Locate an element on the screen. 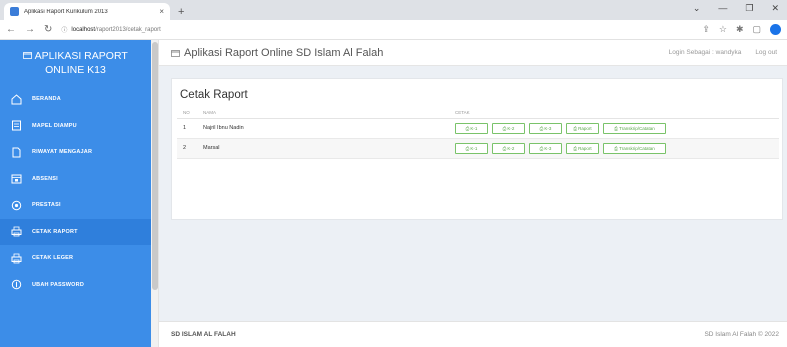 This screenshot has width=787, height=347. extensions-icon: ✱ is located at coordinates (740, 29).